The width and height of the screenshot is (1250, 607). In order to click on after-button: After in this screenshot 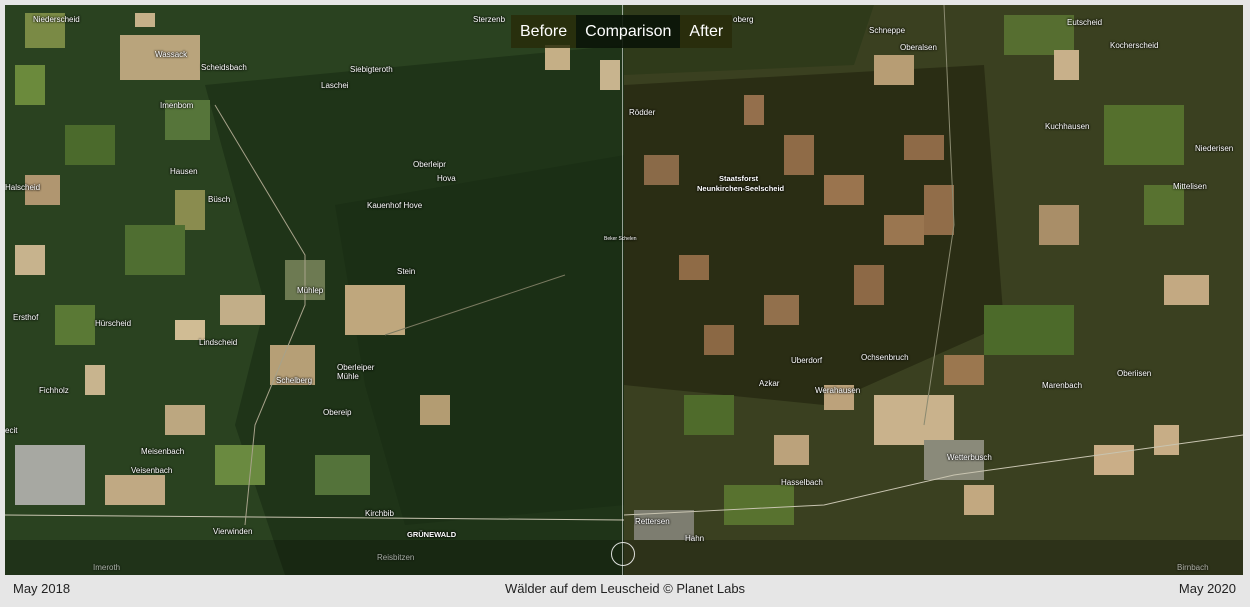, I will do `click(706, 31)`.